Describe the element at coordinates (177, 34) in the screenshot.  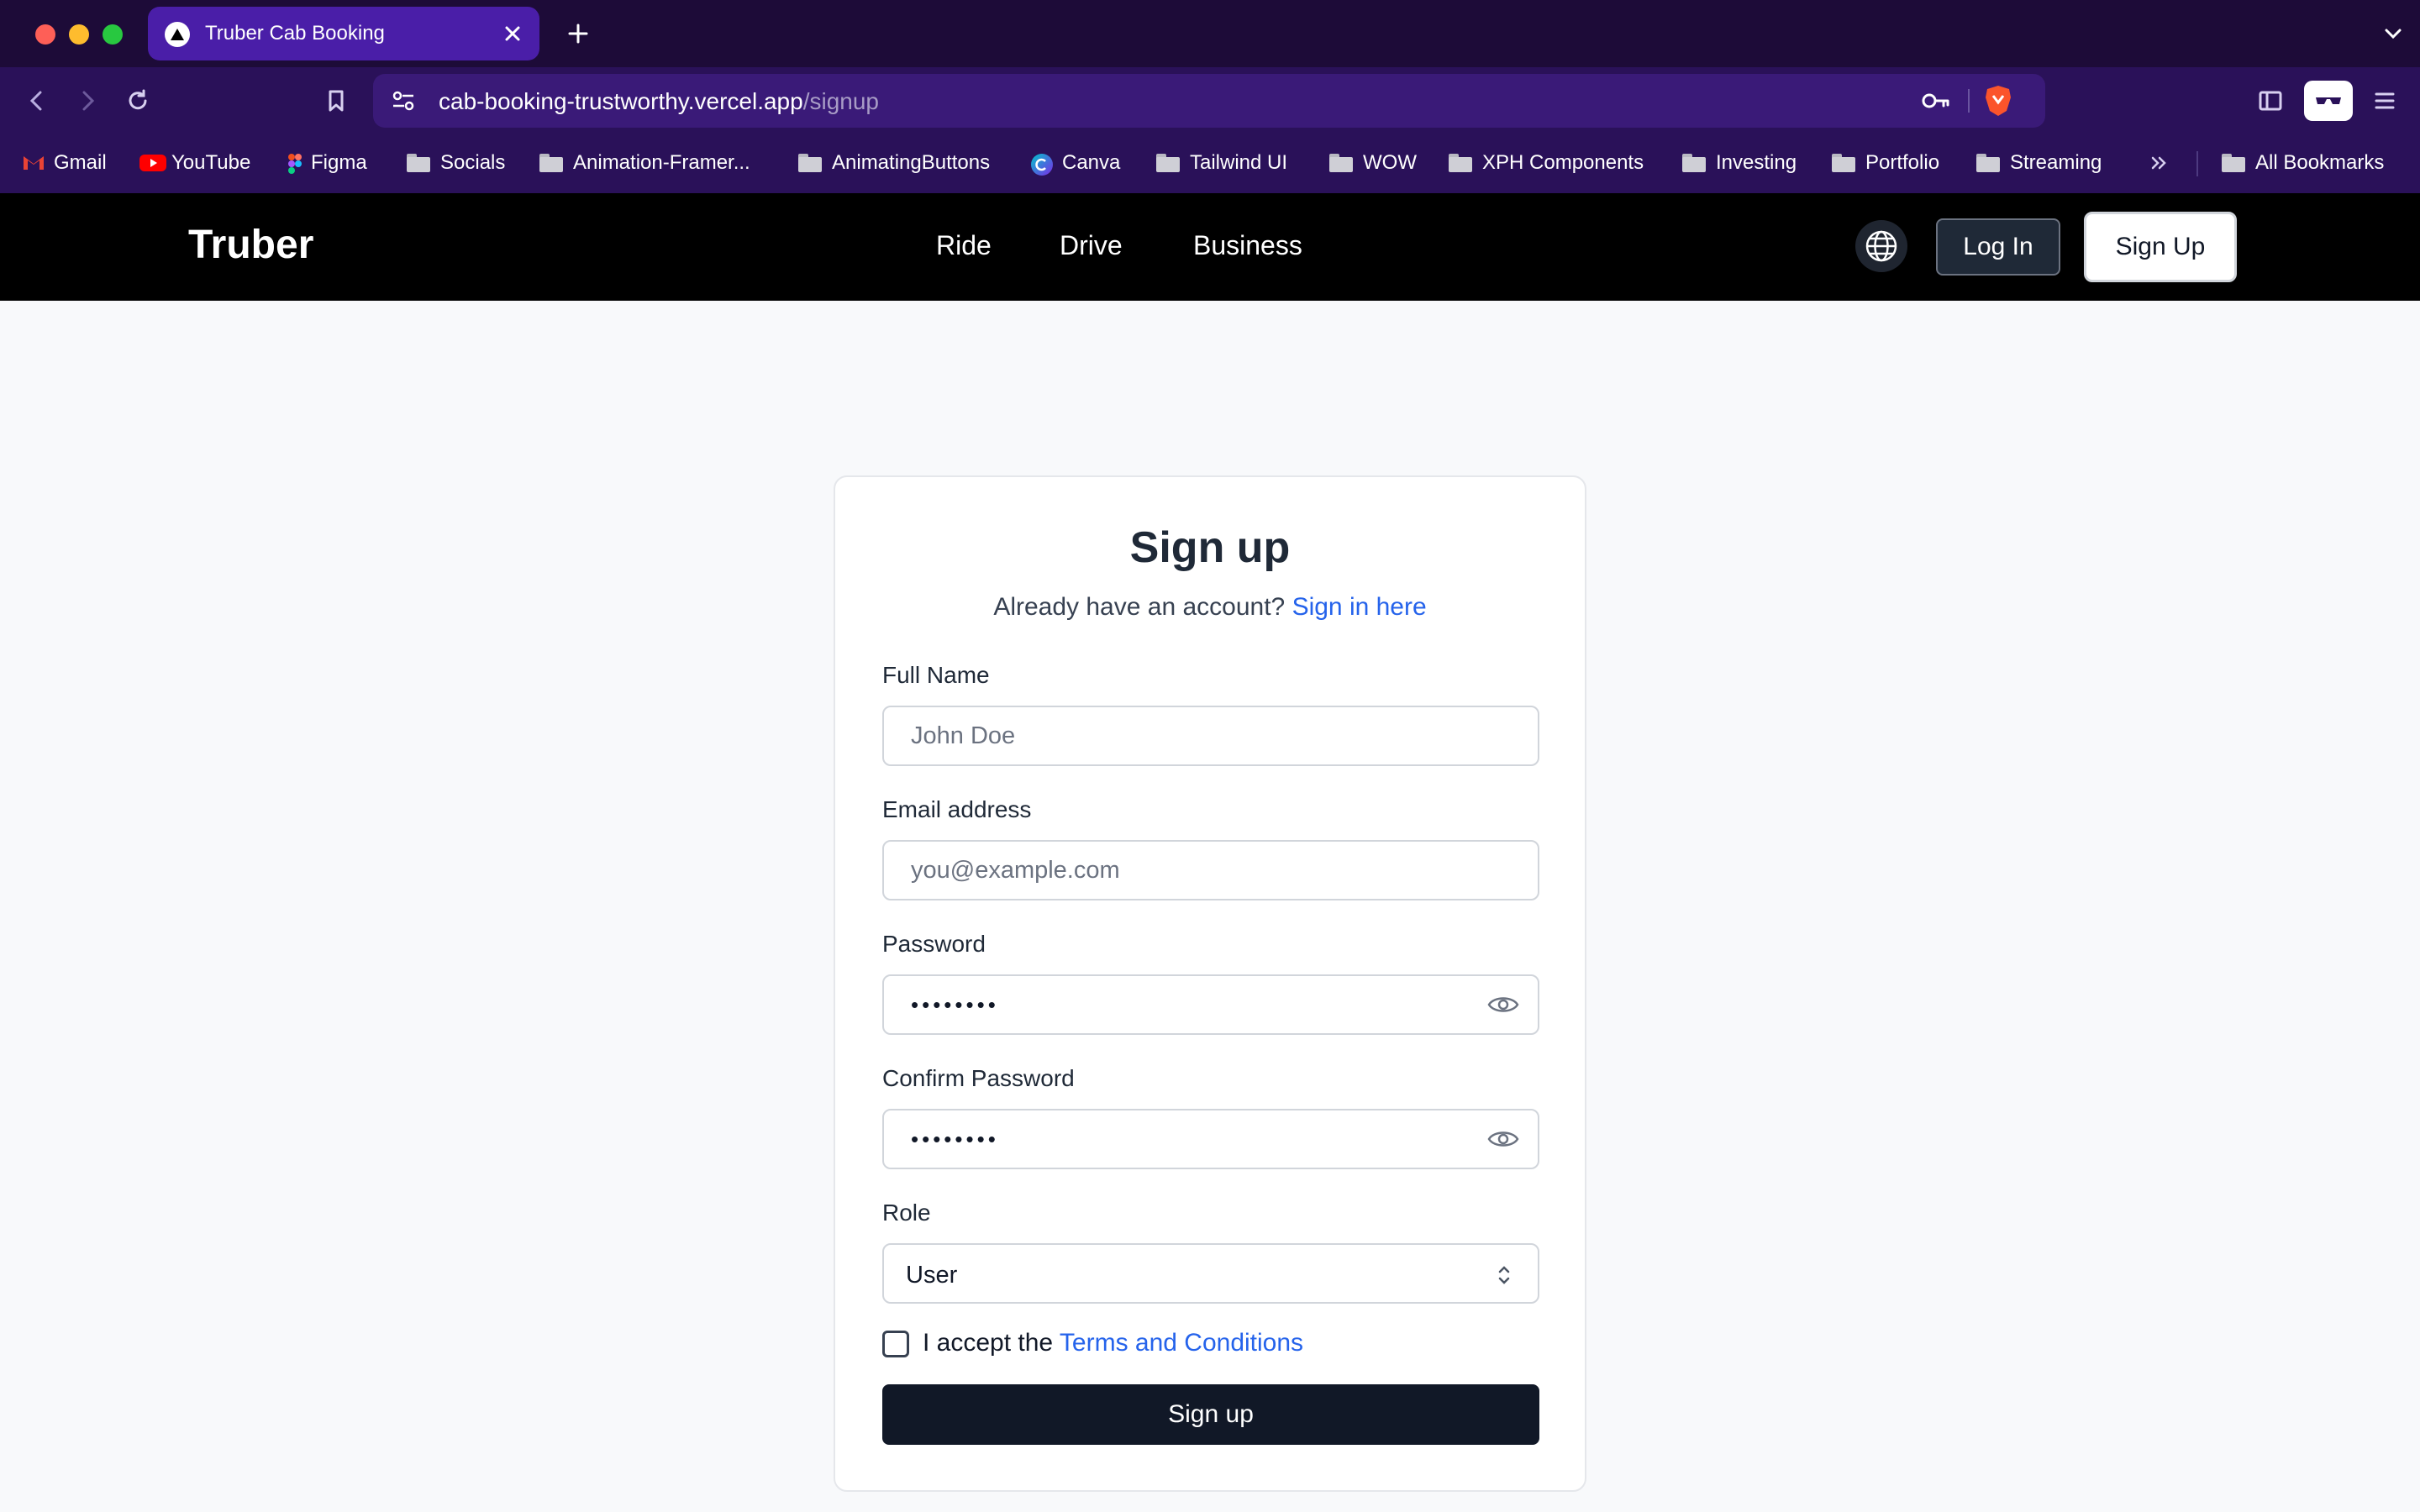
I see `triangle-favicon-icon` at that location.